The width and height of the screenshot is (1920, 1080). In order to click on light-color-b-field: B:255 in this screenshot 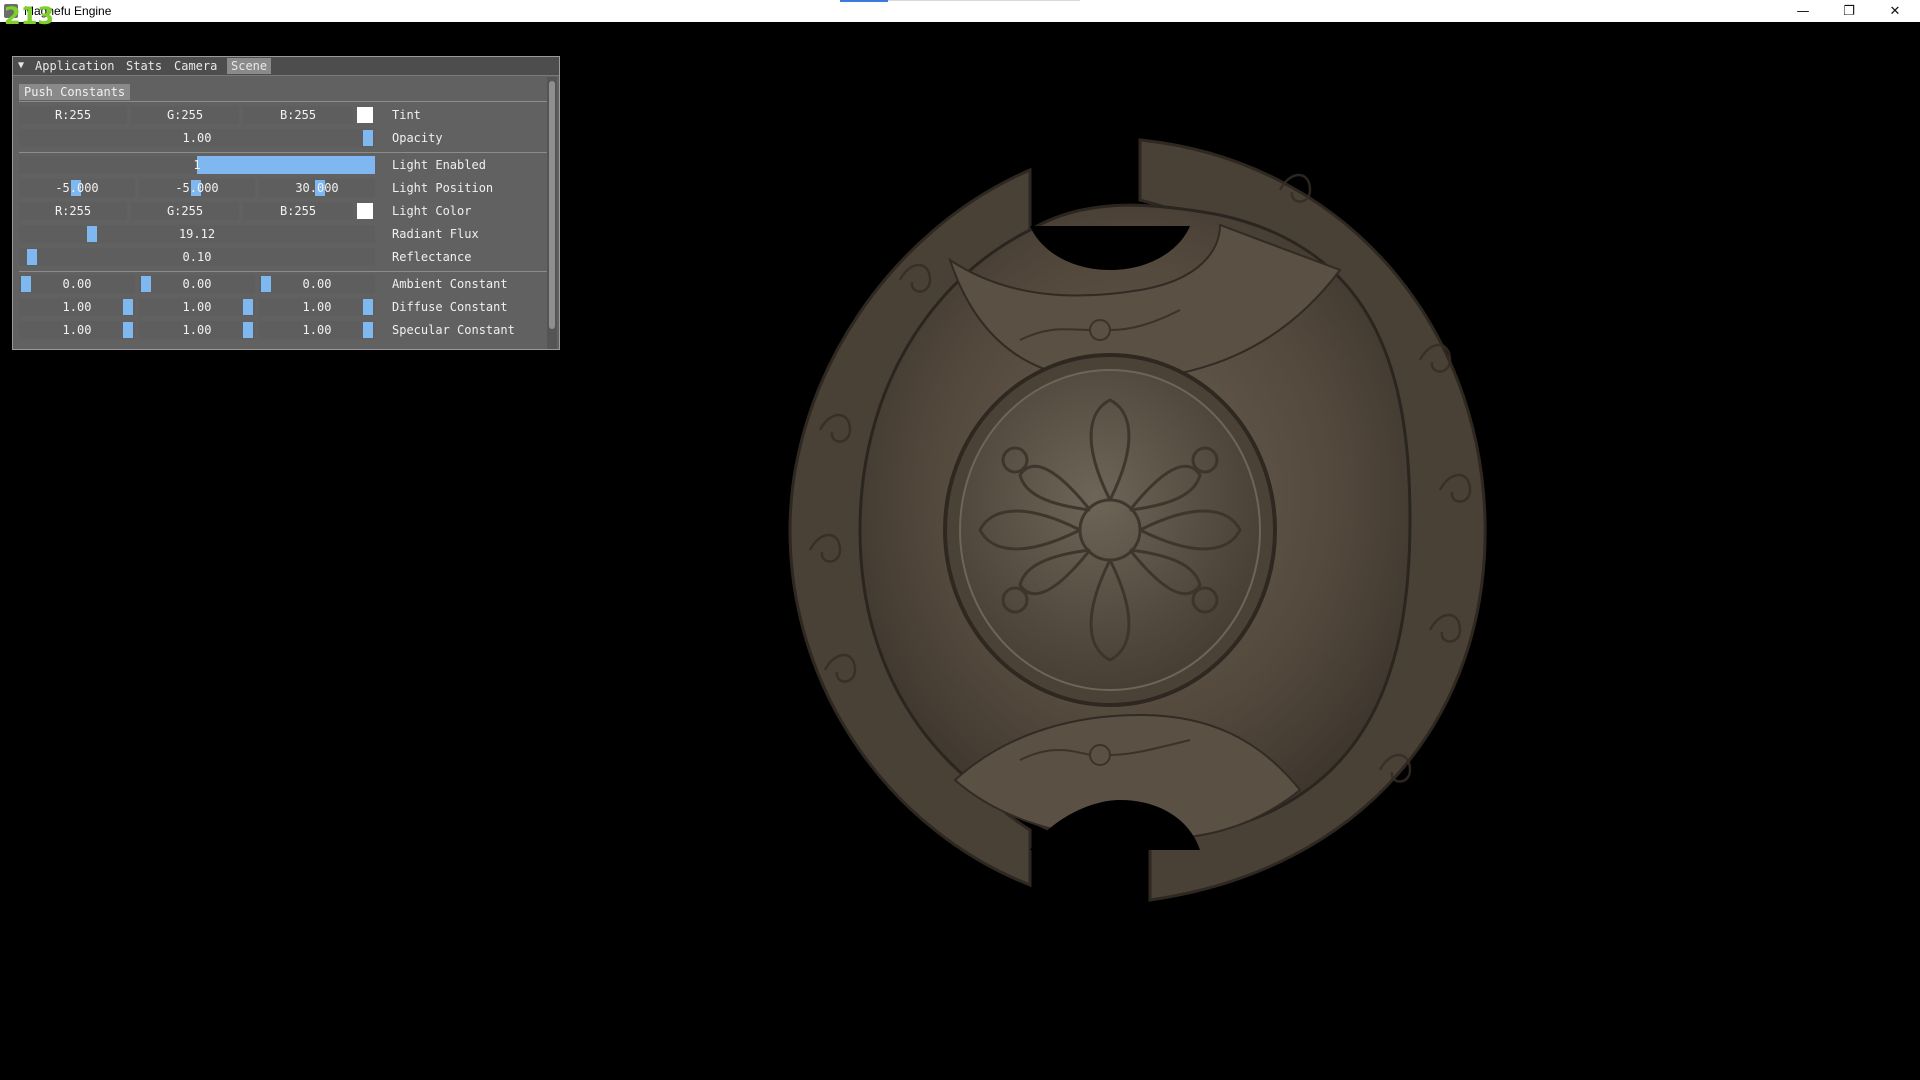, I will do `click(298, 211)`.